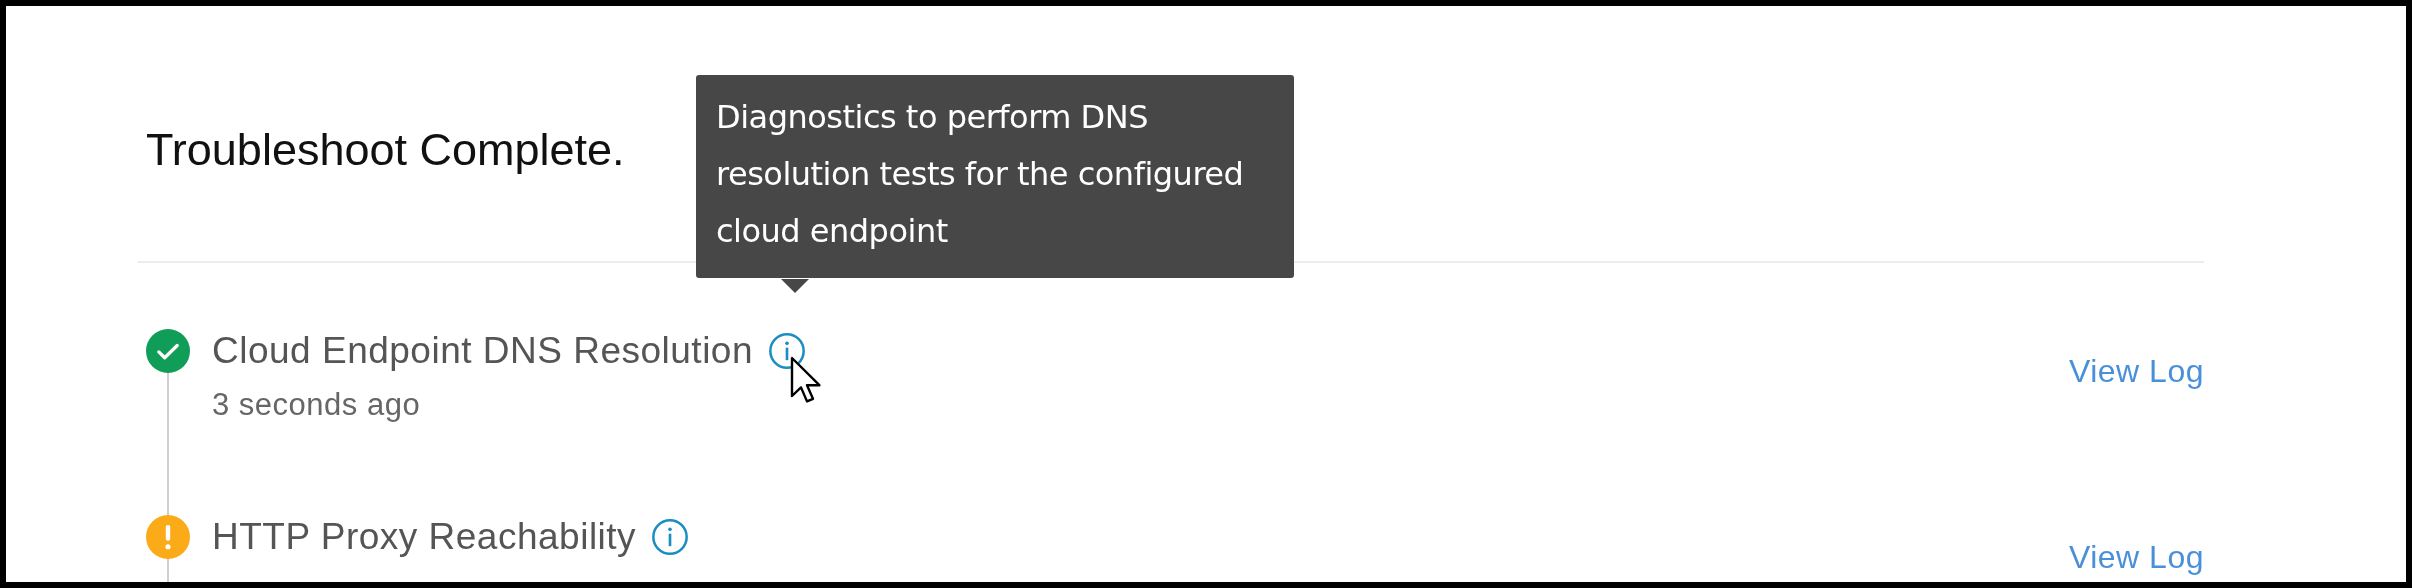 This screenshot has height=588, width=2412. What do you see at coordinates (787, 351) in the screenshot?
I see `info-icon` at bounding box center [787, 351].